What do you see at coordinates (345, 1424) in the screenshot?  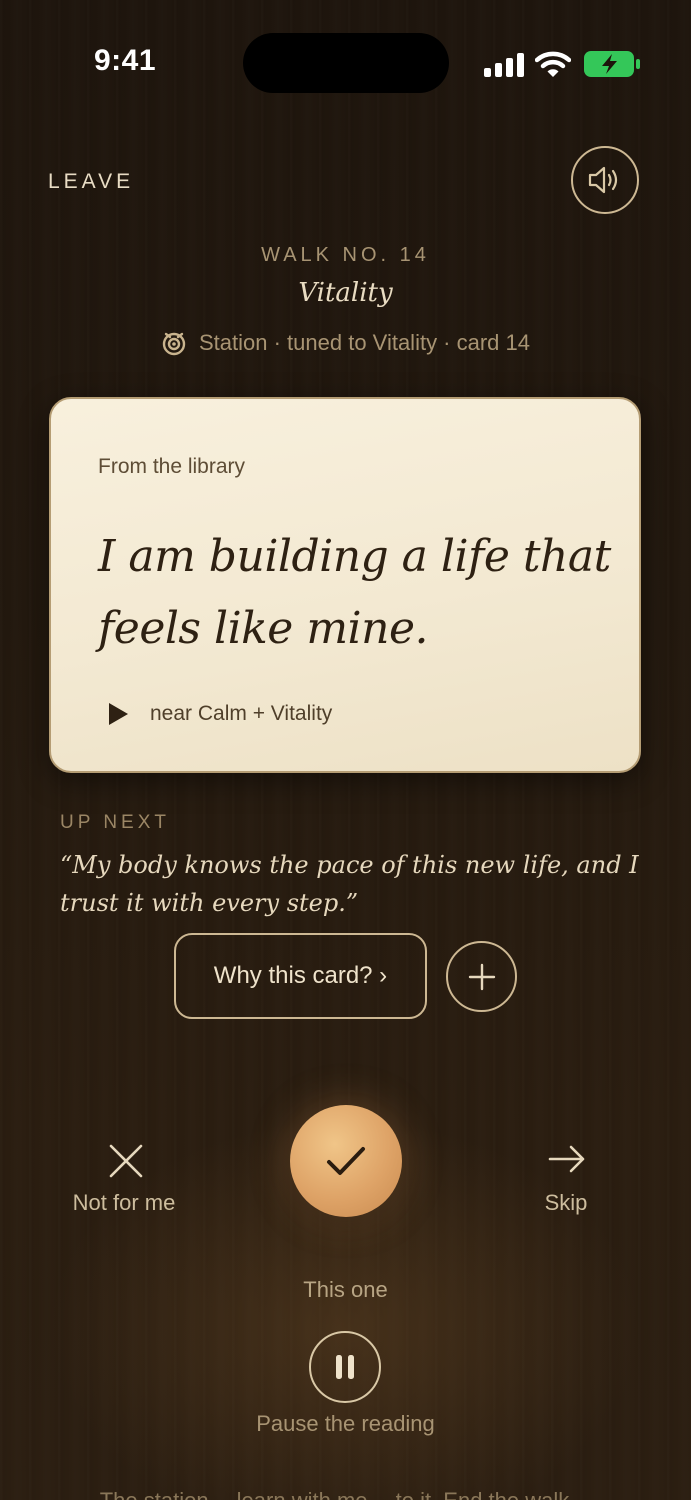 I see `pause-reading-label: Pause the reading` at bounding box center [345, 1424].